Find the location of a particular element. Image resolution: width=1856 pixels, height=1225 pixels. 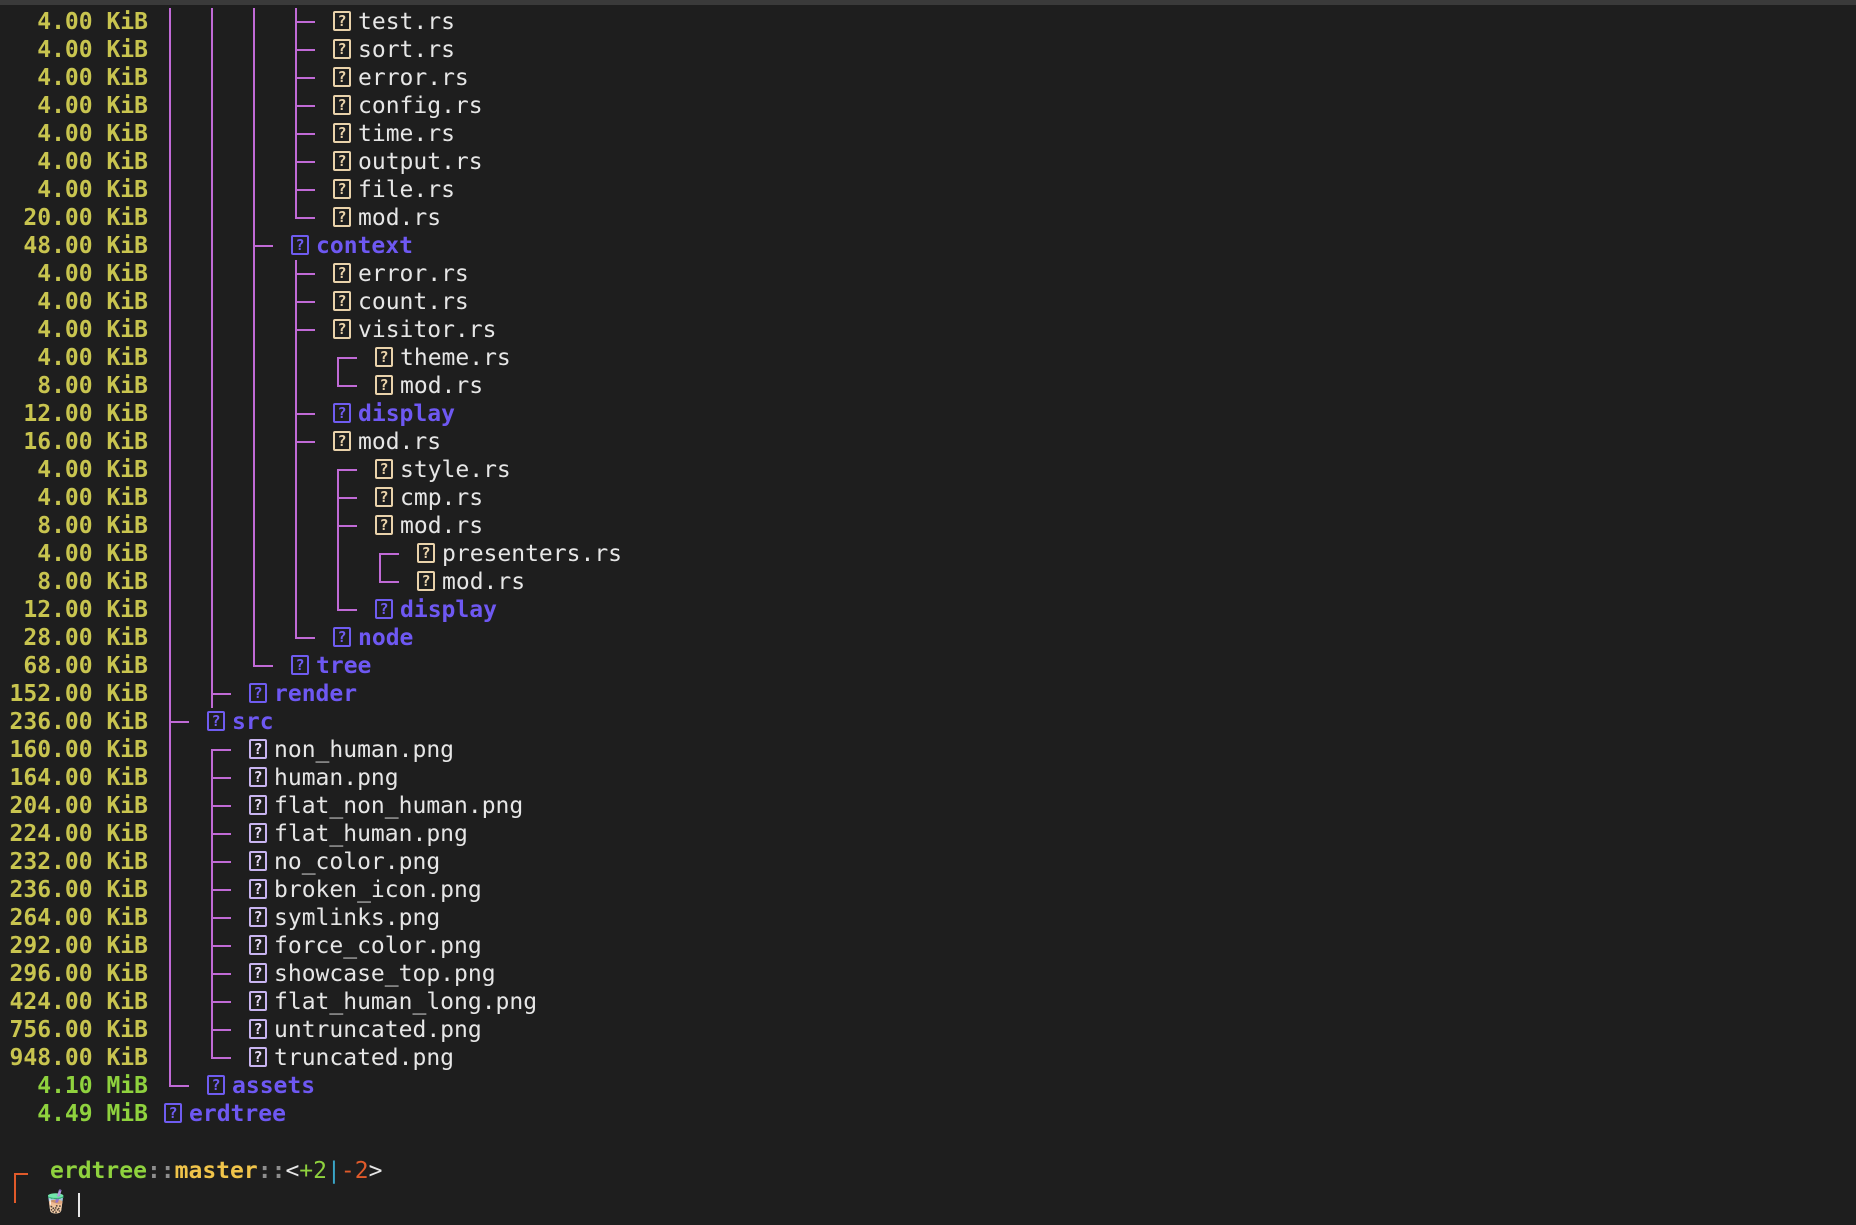

disk-usage-size: 756.00 KiB is located at coordinates (78, 1030).